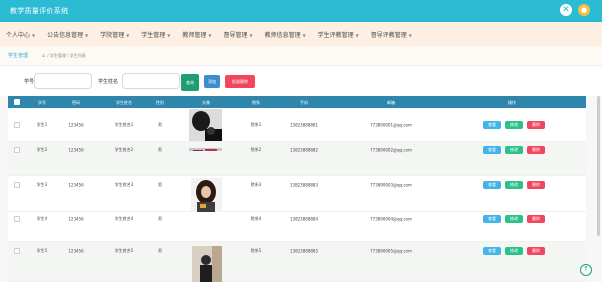 The image size is (602, 282). What do you see at coordinates (297, 102) in the screenshot?
I see `table-header: 学号 密码 学生姓名 性别 头像 院系 手机 邮箱 操作` at bounding box center [297, 102].